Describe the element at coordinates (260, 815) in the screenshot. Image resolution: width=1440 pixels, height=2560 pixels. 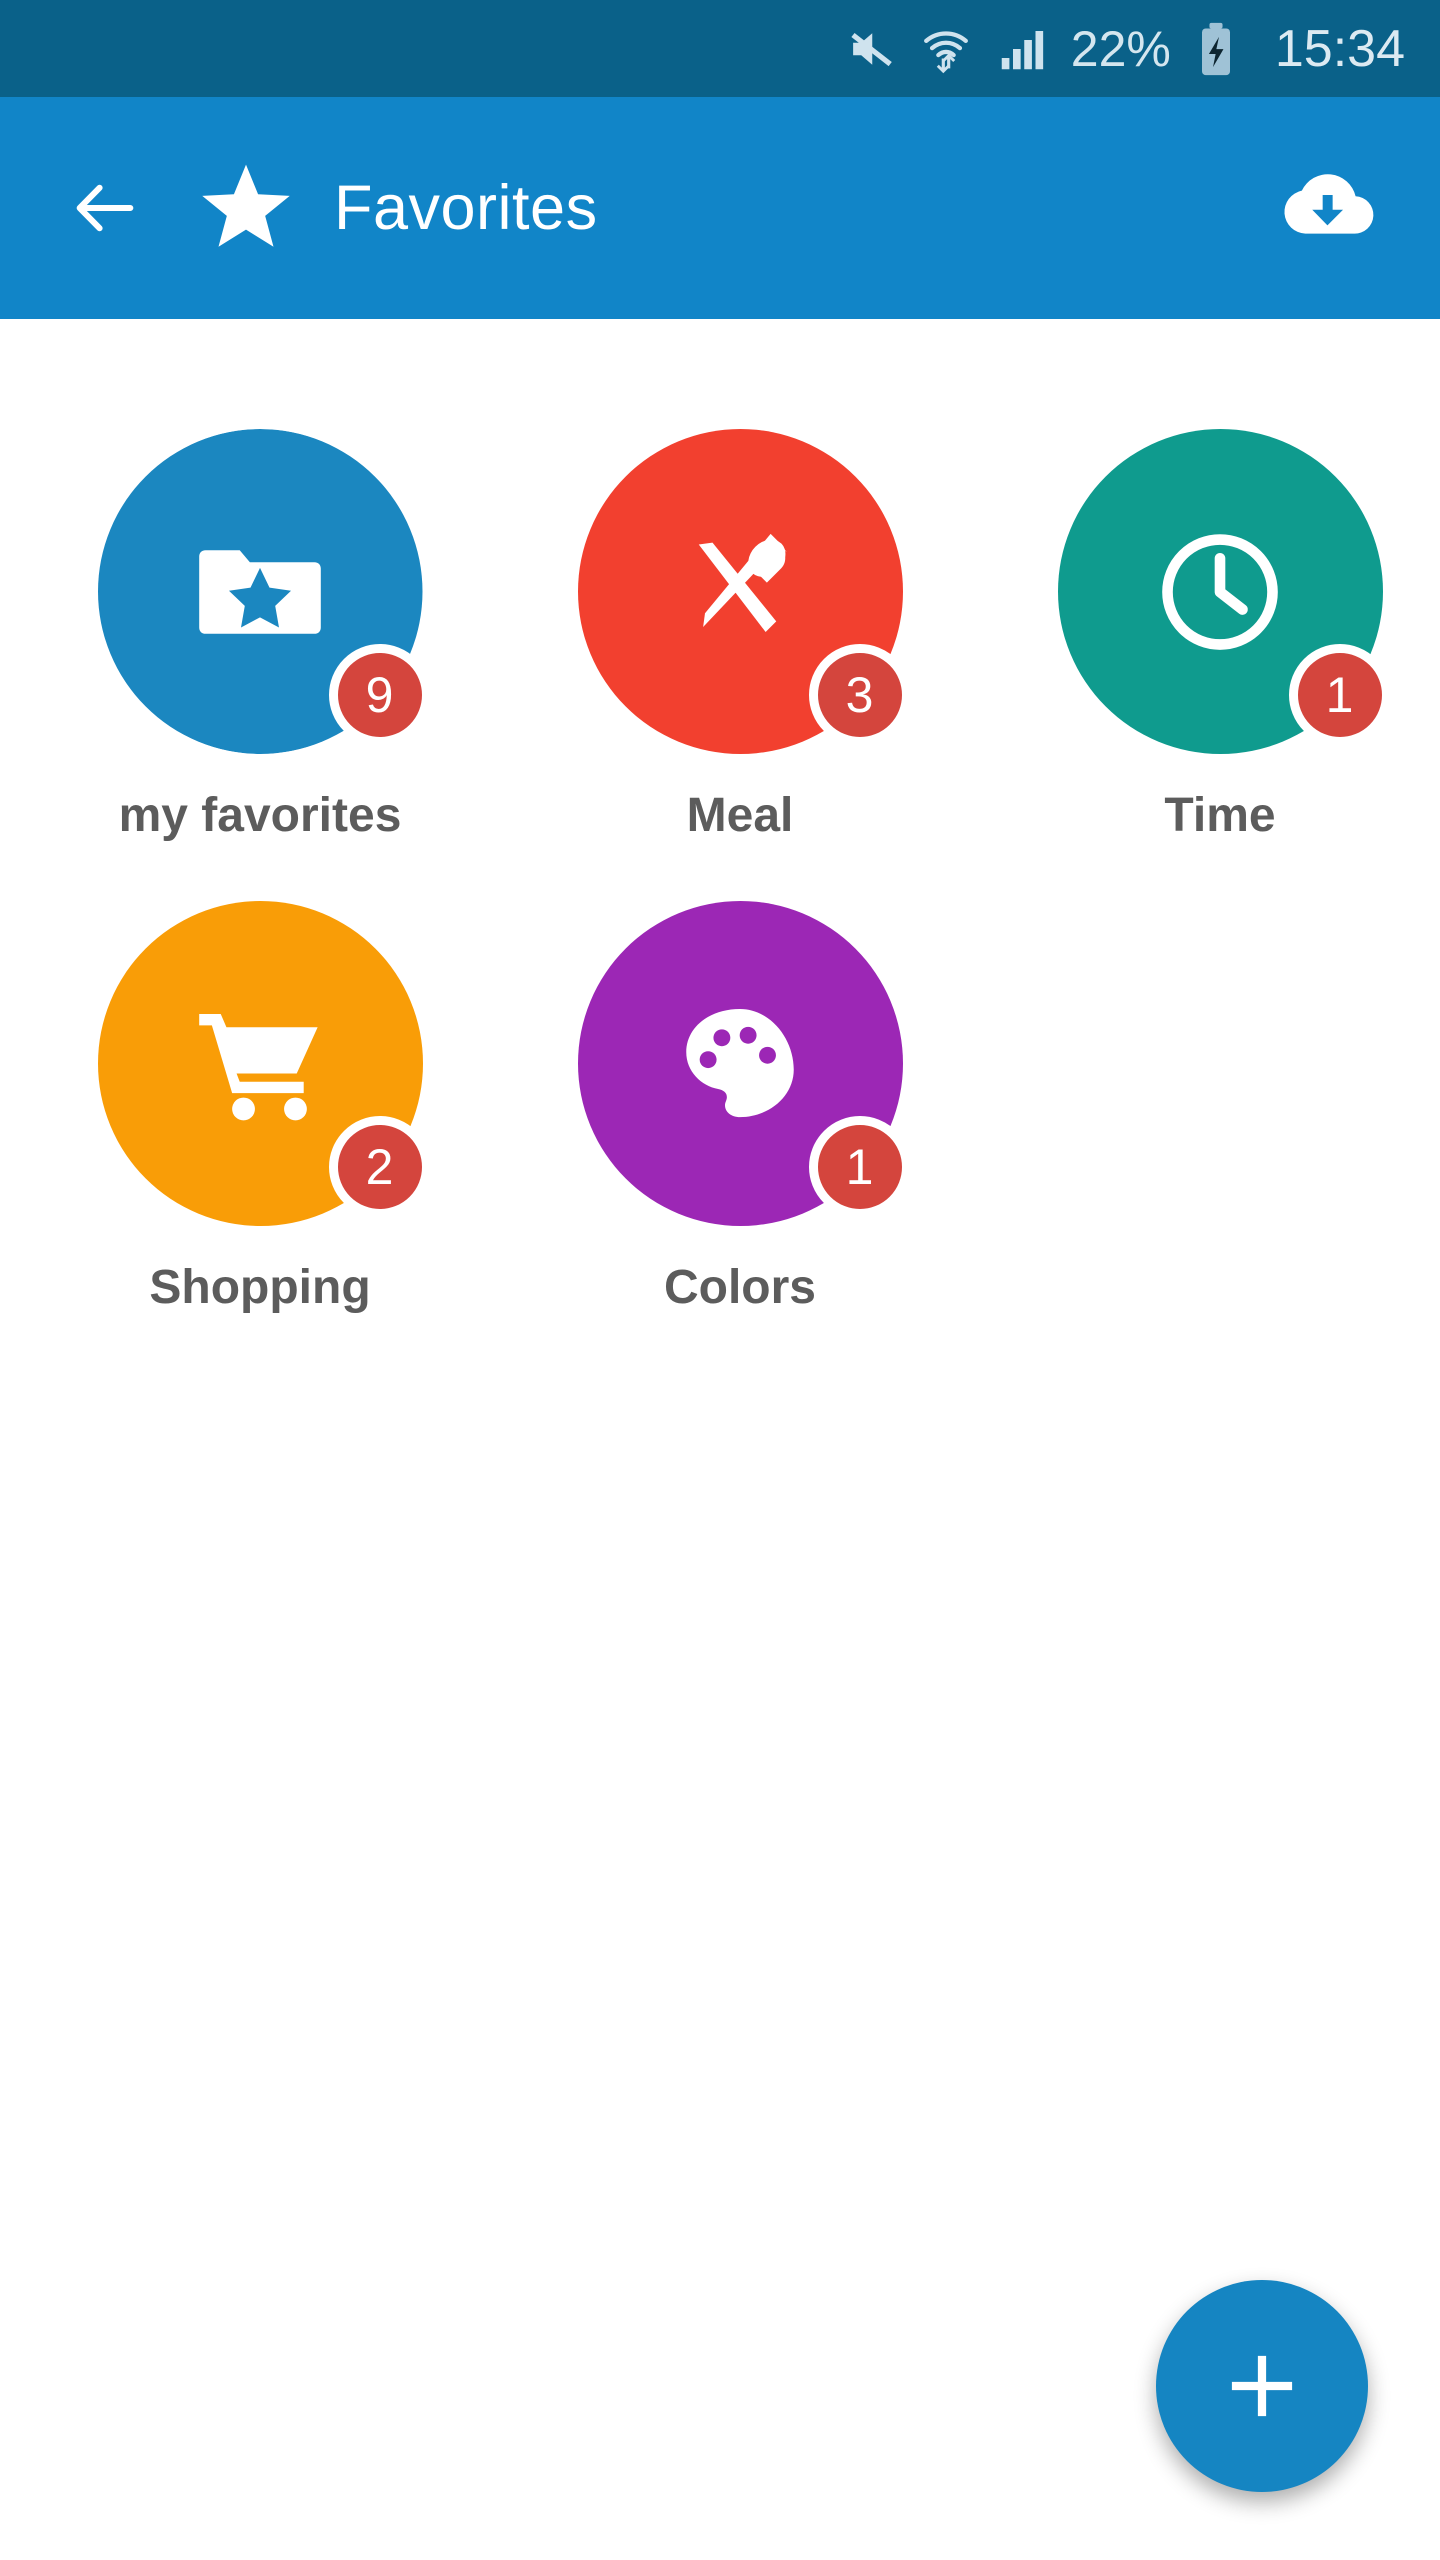
I see `category-label: my favorites` at that location.